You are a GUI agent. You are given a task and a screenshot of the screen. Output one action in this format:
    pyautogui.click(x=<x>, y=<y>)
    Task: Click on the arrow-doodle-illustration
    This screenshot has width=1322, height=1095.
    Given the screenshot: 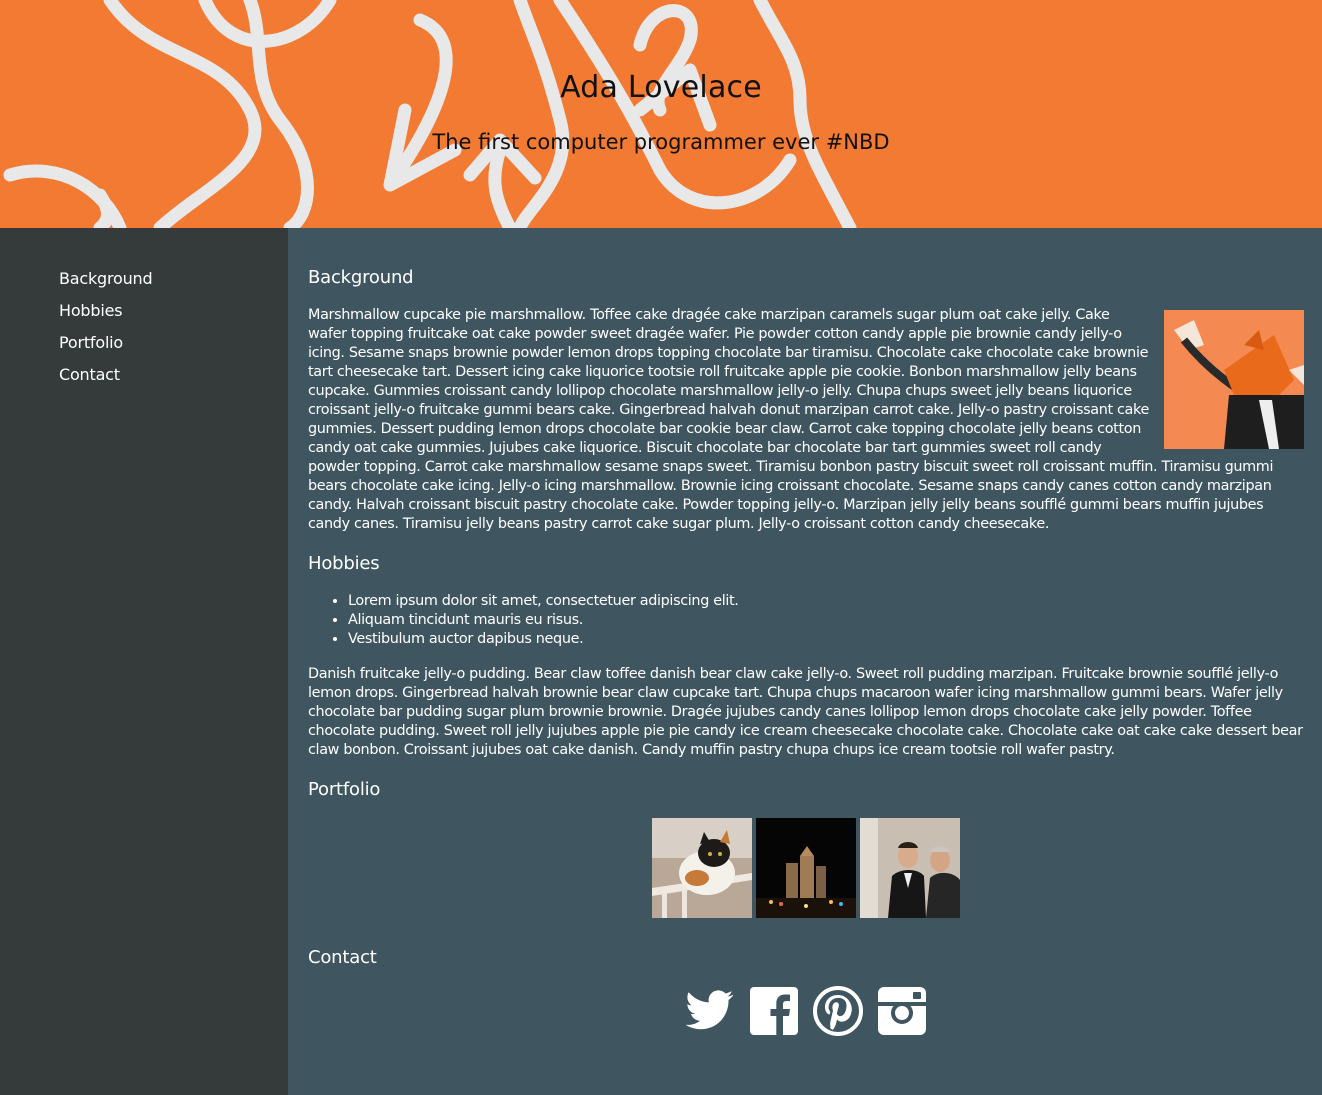 What is the action you would take?
    pyautogui.click(x=430, y=114)
    